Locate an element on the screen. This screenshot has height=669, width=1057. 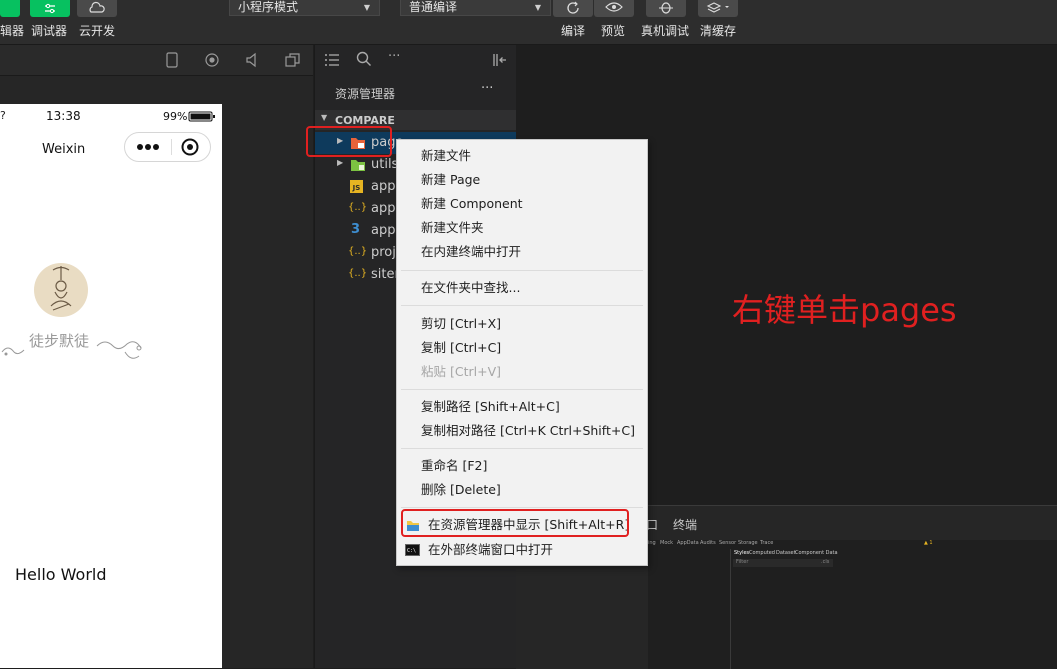
close-capsule-icon is located at coordinates (190, 147).